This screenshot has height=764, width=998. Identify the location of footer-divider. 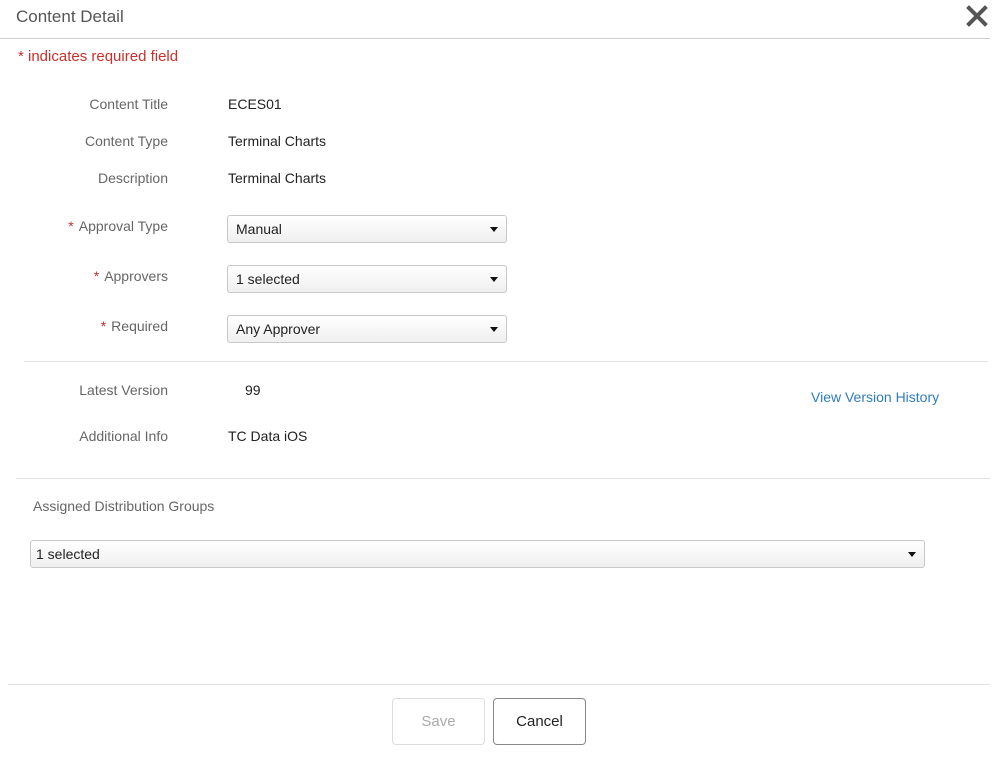
(499, 684).